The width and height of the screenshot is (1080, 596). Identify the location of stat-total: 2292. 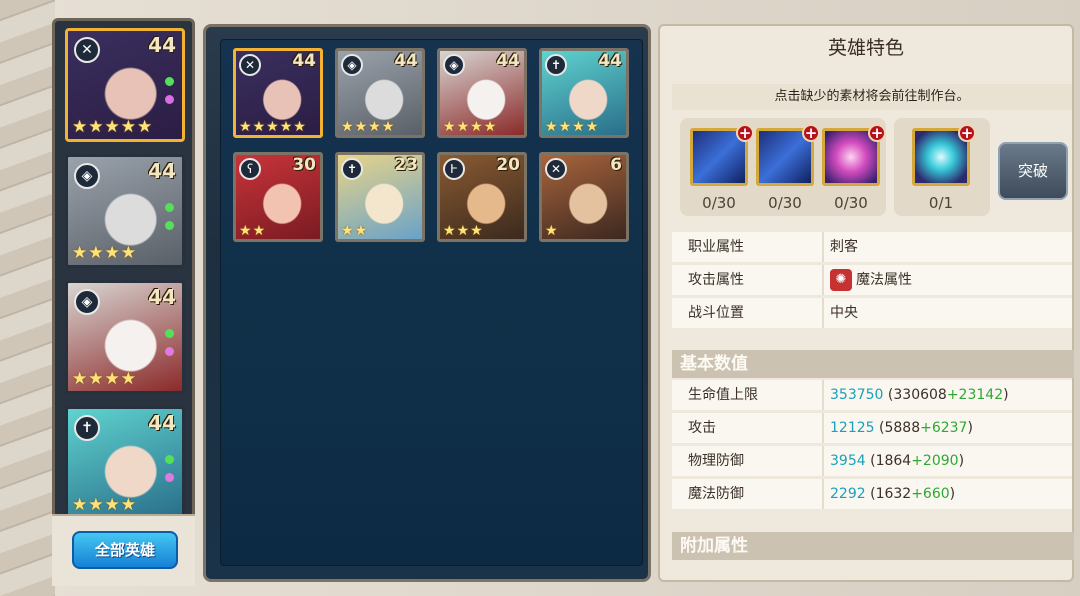
(848, 494).